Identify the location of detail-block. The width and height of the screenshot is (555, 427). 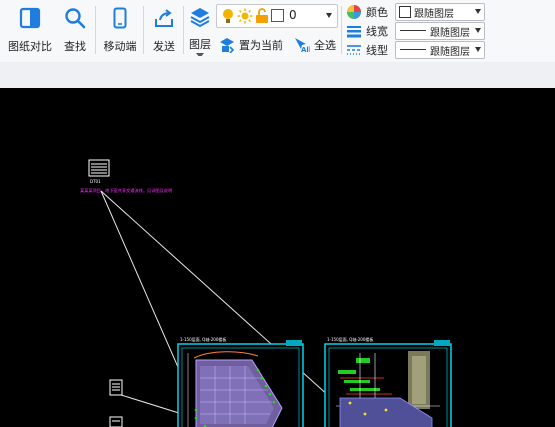
(116, 403).